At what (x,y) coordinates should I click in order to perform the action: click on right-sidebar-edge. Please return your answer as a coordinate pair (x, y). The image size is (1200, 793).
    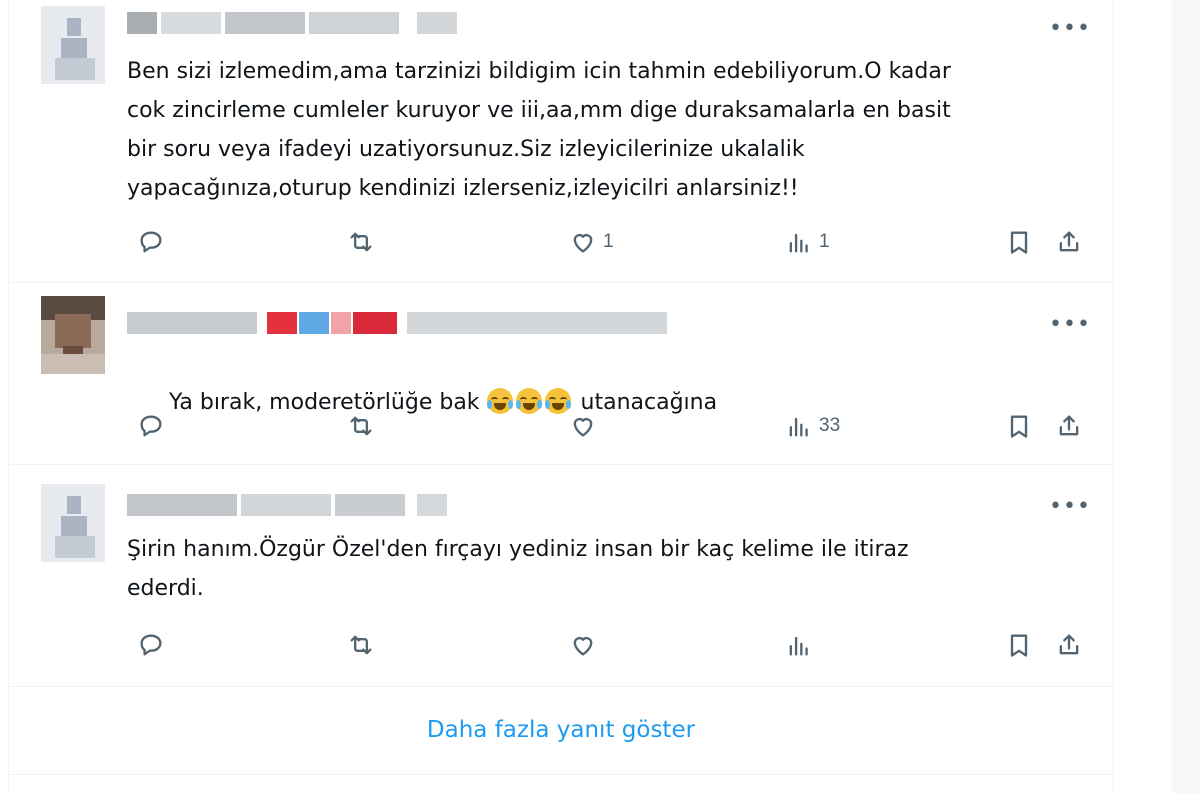
    Looking at the image, I should click on (1186, 396).